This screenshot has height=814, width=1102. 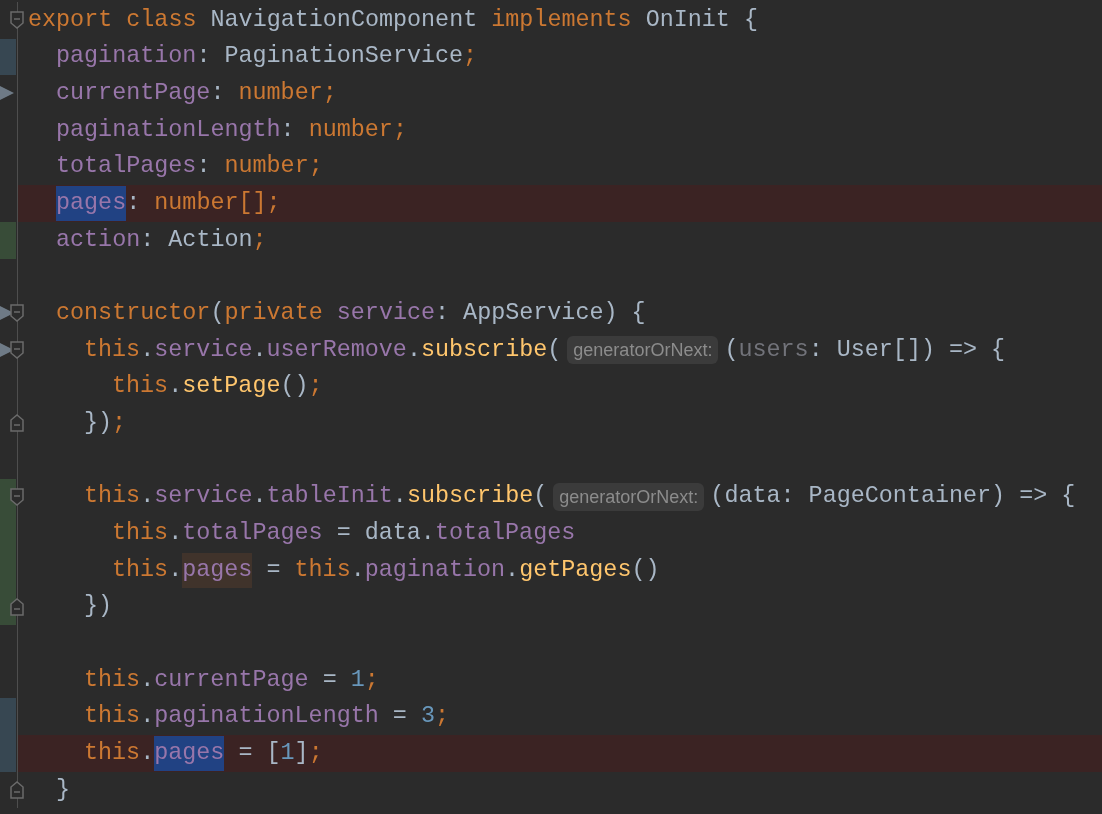 What do you see at coordinates (561, 20) in the screenshot?
I see `code-token: implements` at bounding box center [561, 20].